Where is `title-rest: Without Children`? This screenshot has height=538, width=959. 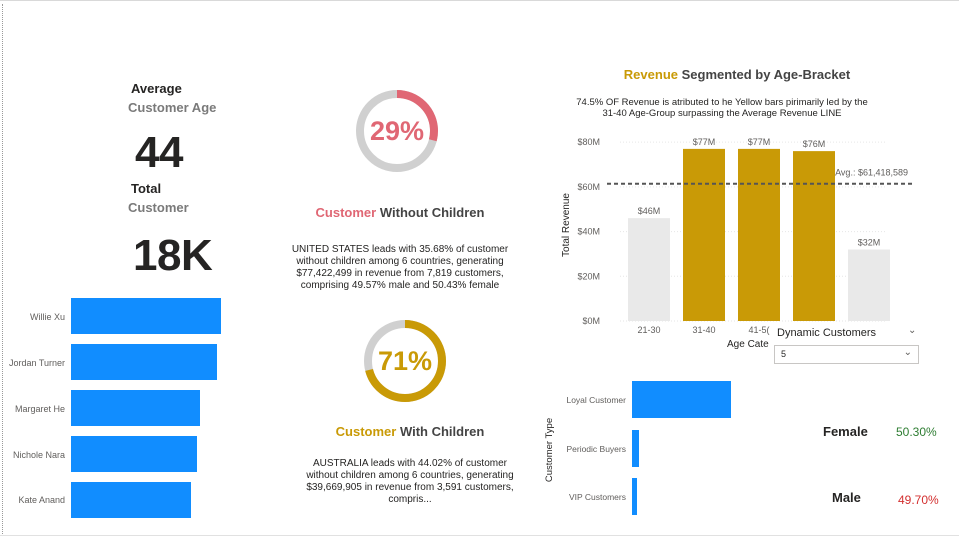 title-rest: Without Children is located at coordinates (430, 212).